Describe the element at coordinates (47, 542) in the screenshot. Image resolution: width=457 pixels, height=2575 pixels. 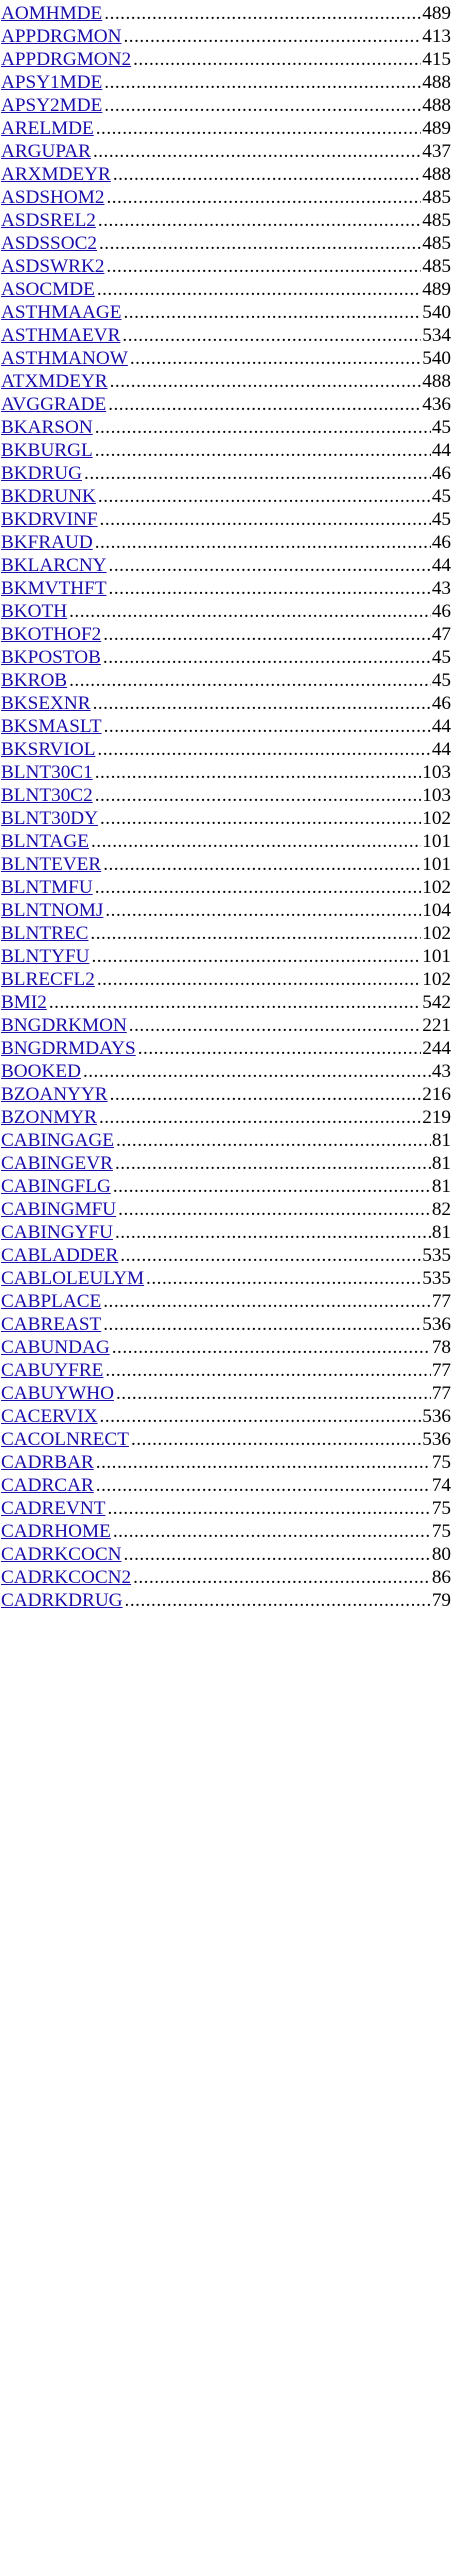
I see `index-term-link: BKFRAUD` at that location.